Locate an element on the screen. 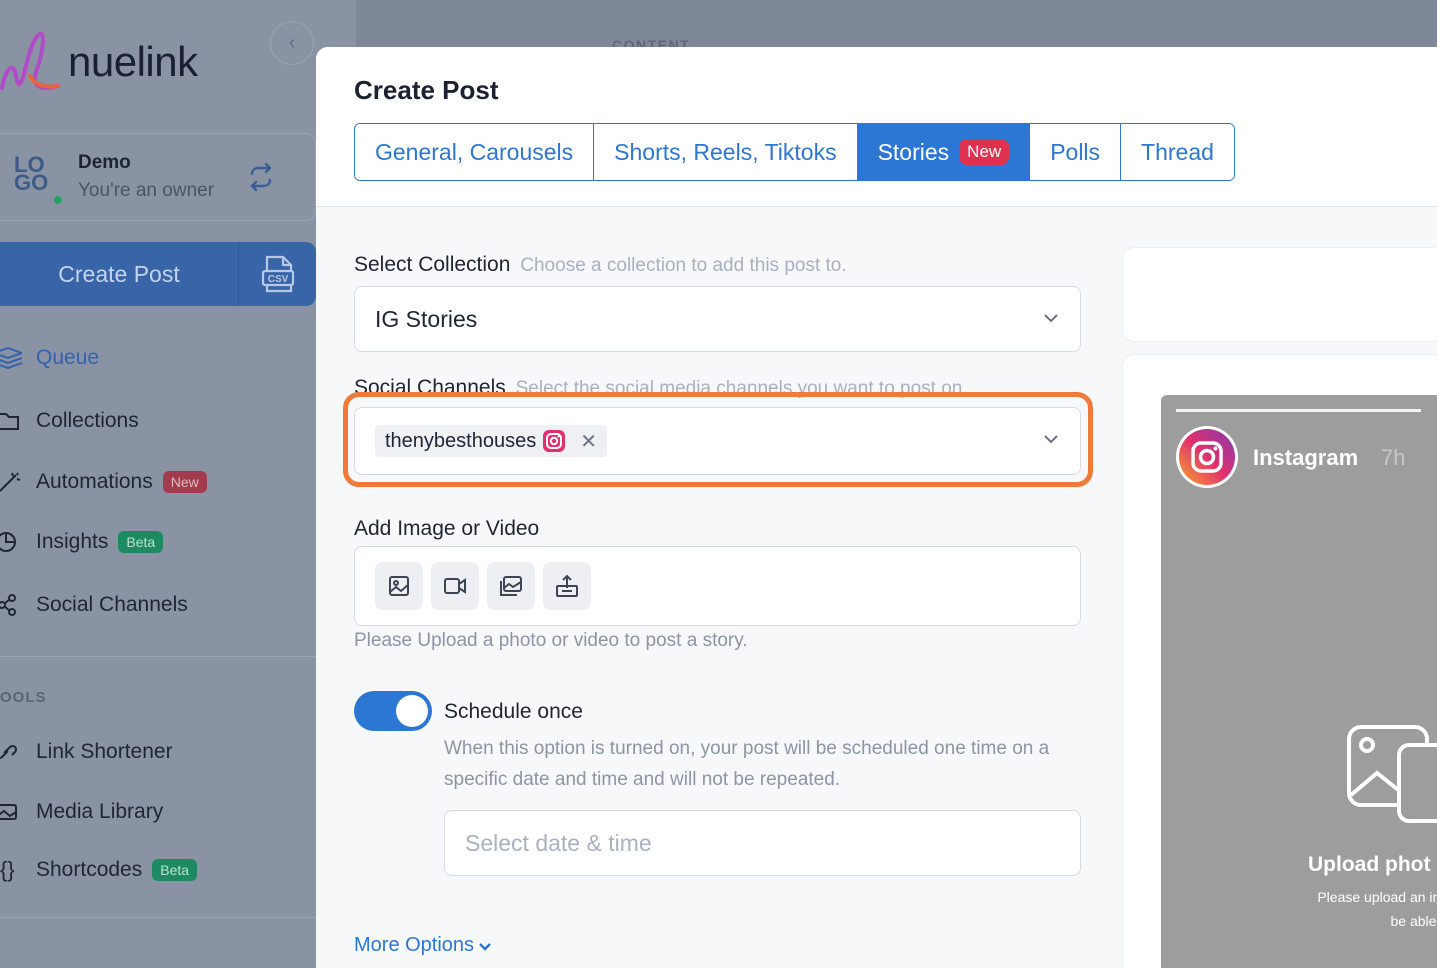 Image resolution: width=1437 pixels, height=968 pixels. images-icon is located at coordinates (18, 812).